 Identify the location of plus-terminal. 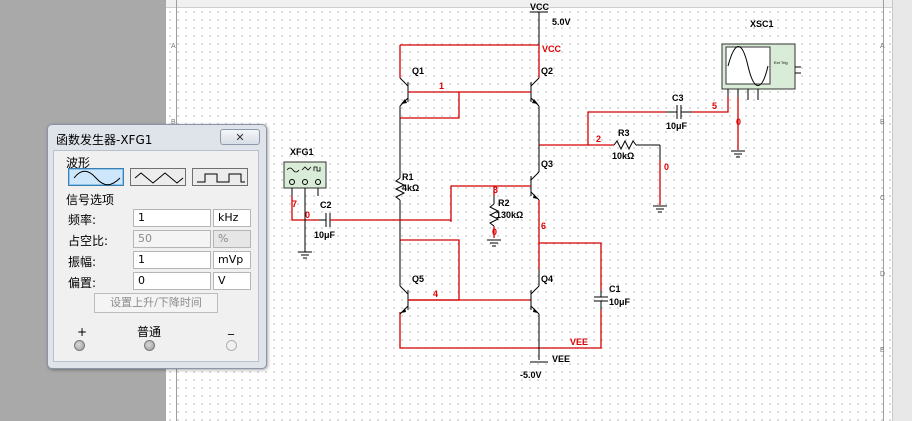
(79, 345).